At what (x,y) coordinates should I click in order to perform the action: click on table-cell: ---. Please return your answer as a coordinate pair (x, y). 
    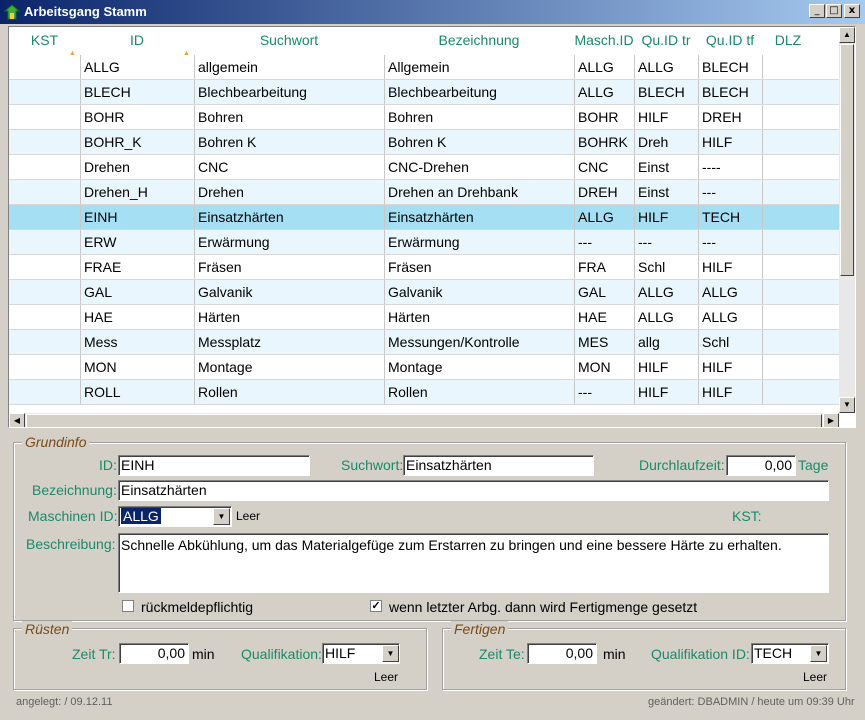
    Looking at the image, I should click on (666, 242).